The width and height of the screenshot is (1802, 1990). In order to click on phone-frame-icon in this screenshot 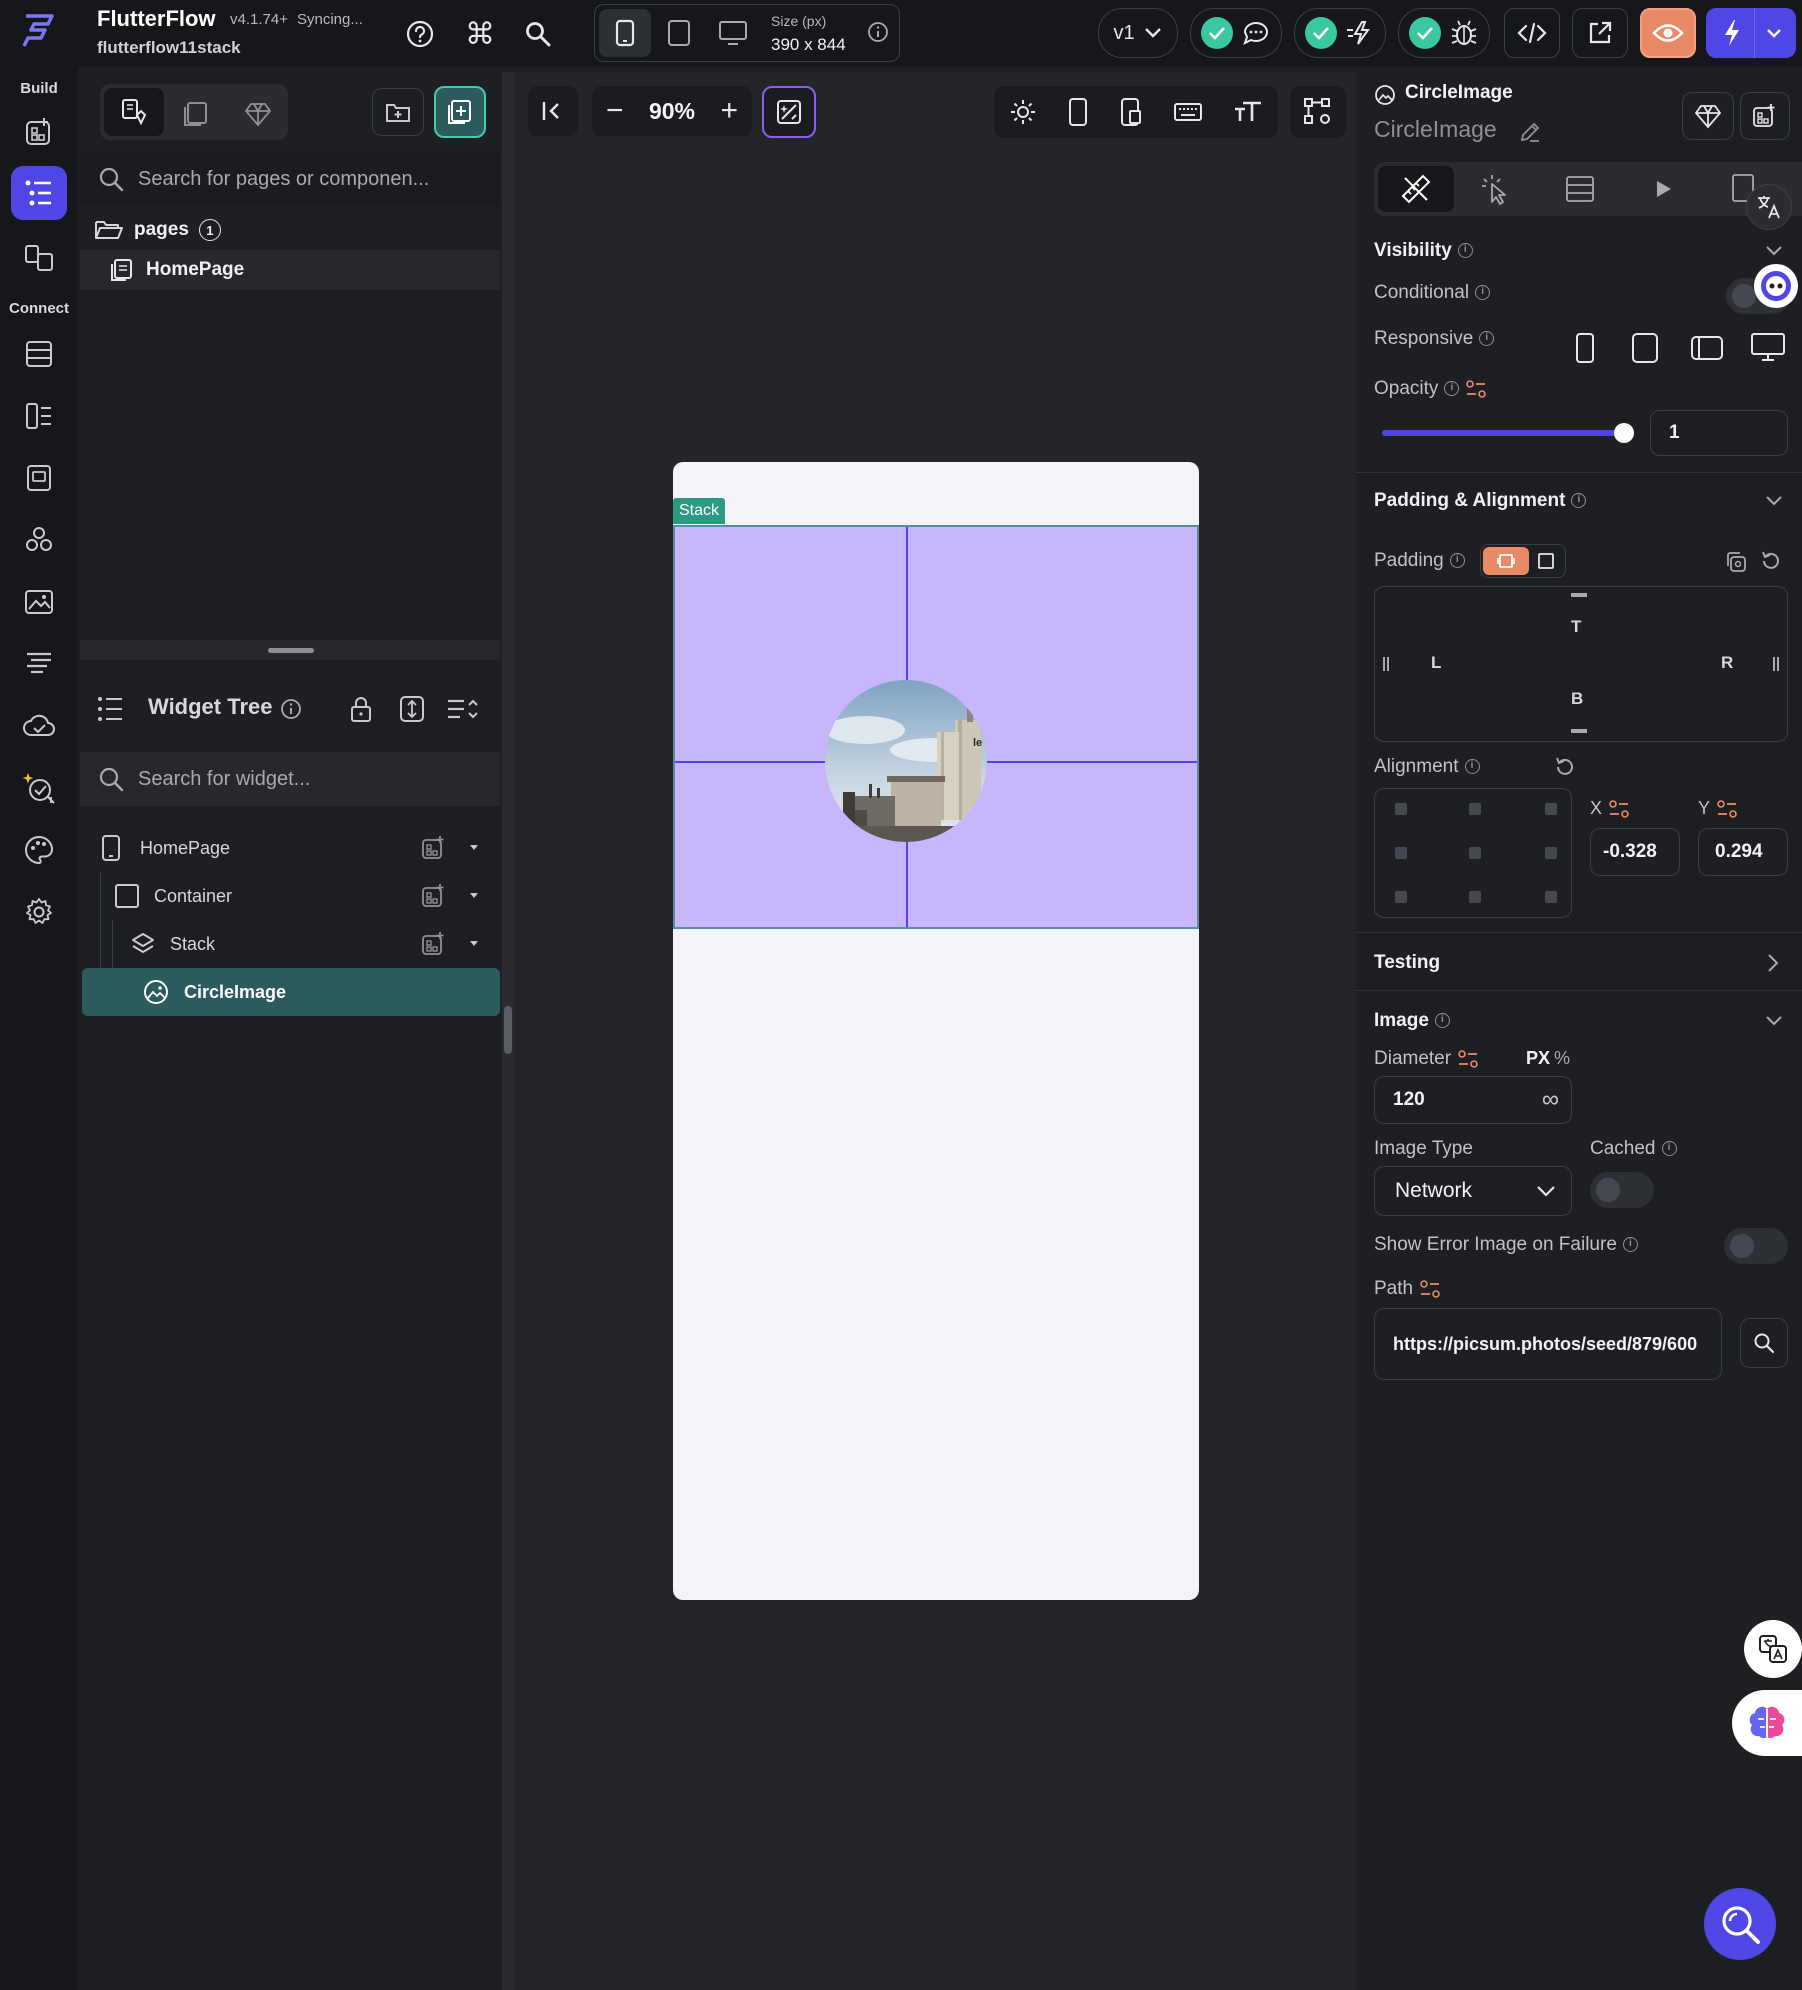, I will do `click(1078, 112)`.